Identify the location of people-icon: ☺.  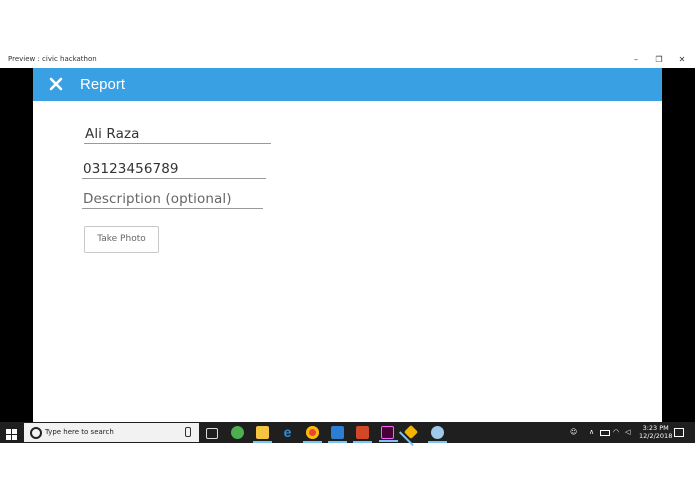
(573, 432).